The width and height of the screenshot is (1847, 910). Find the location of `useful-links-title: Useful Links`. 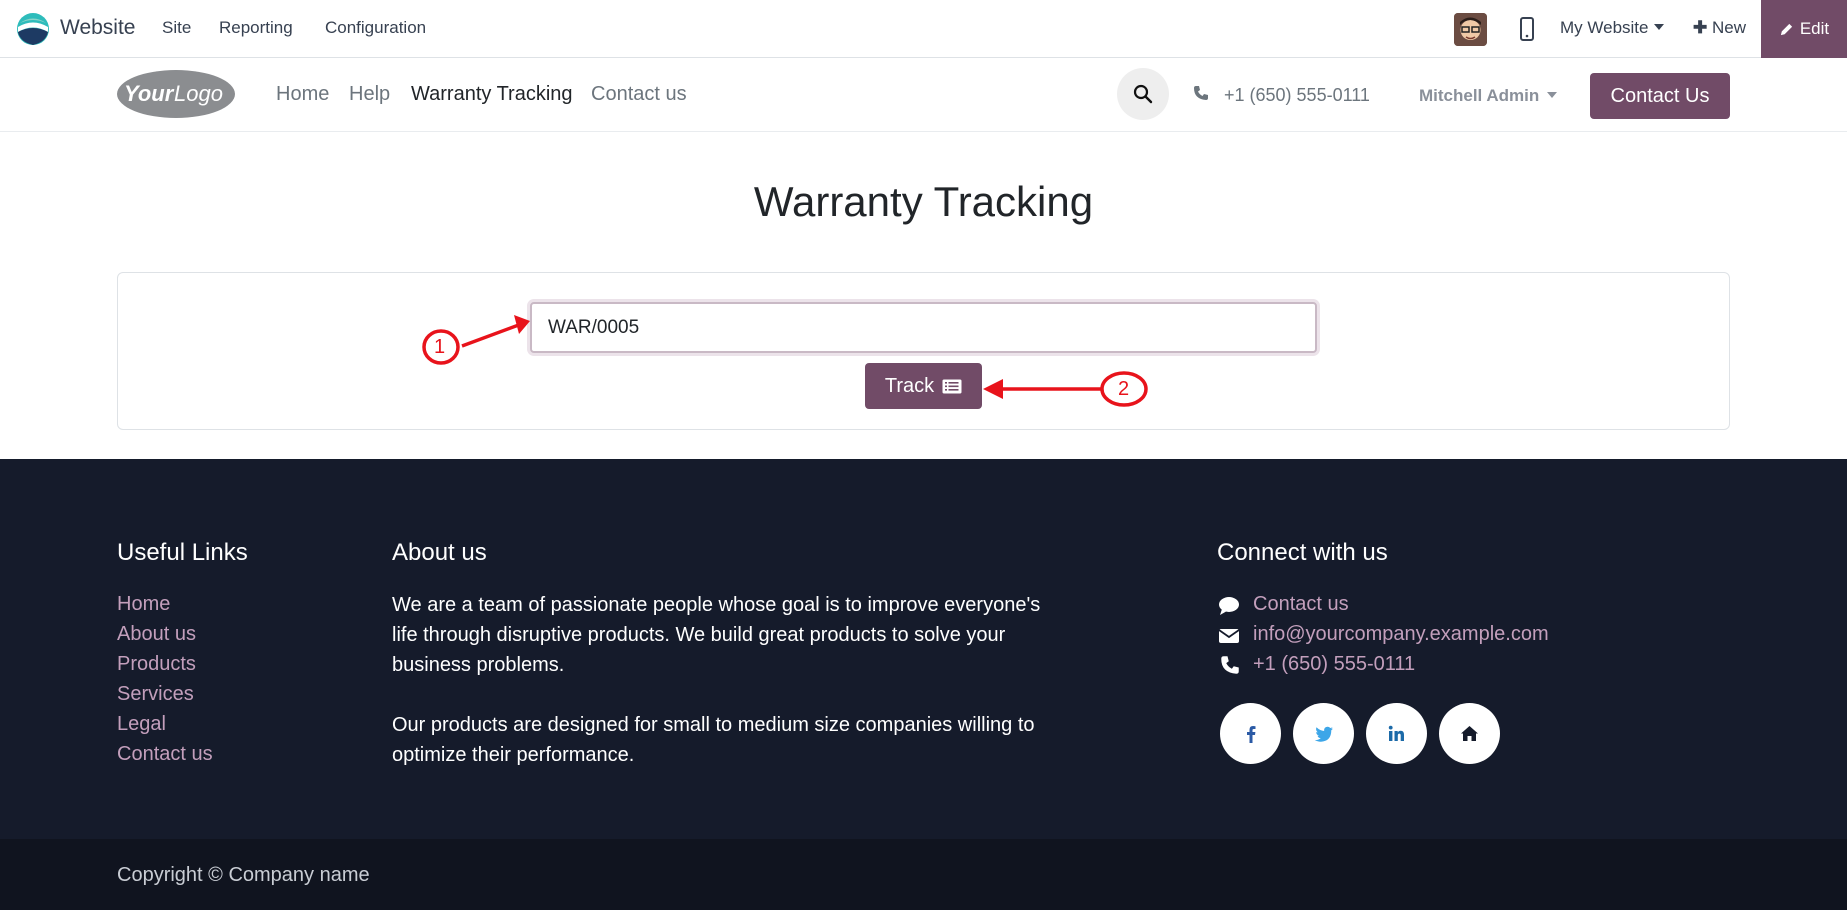

useful-links-title: Useful Links is located at coordinates (182, 552).